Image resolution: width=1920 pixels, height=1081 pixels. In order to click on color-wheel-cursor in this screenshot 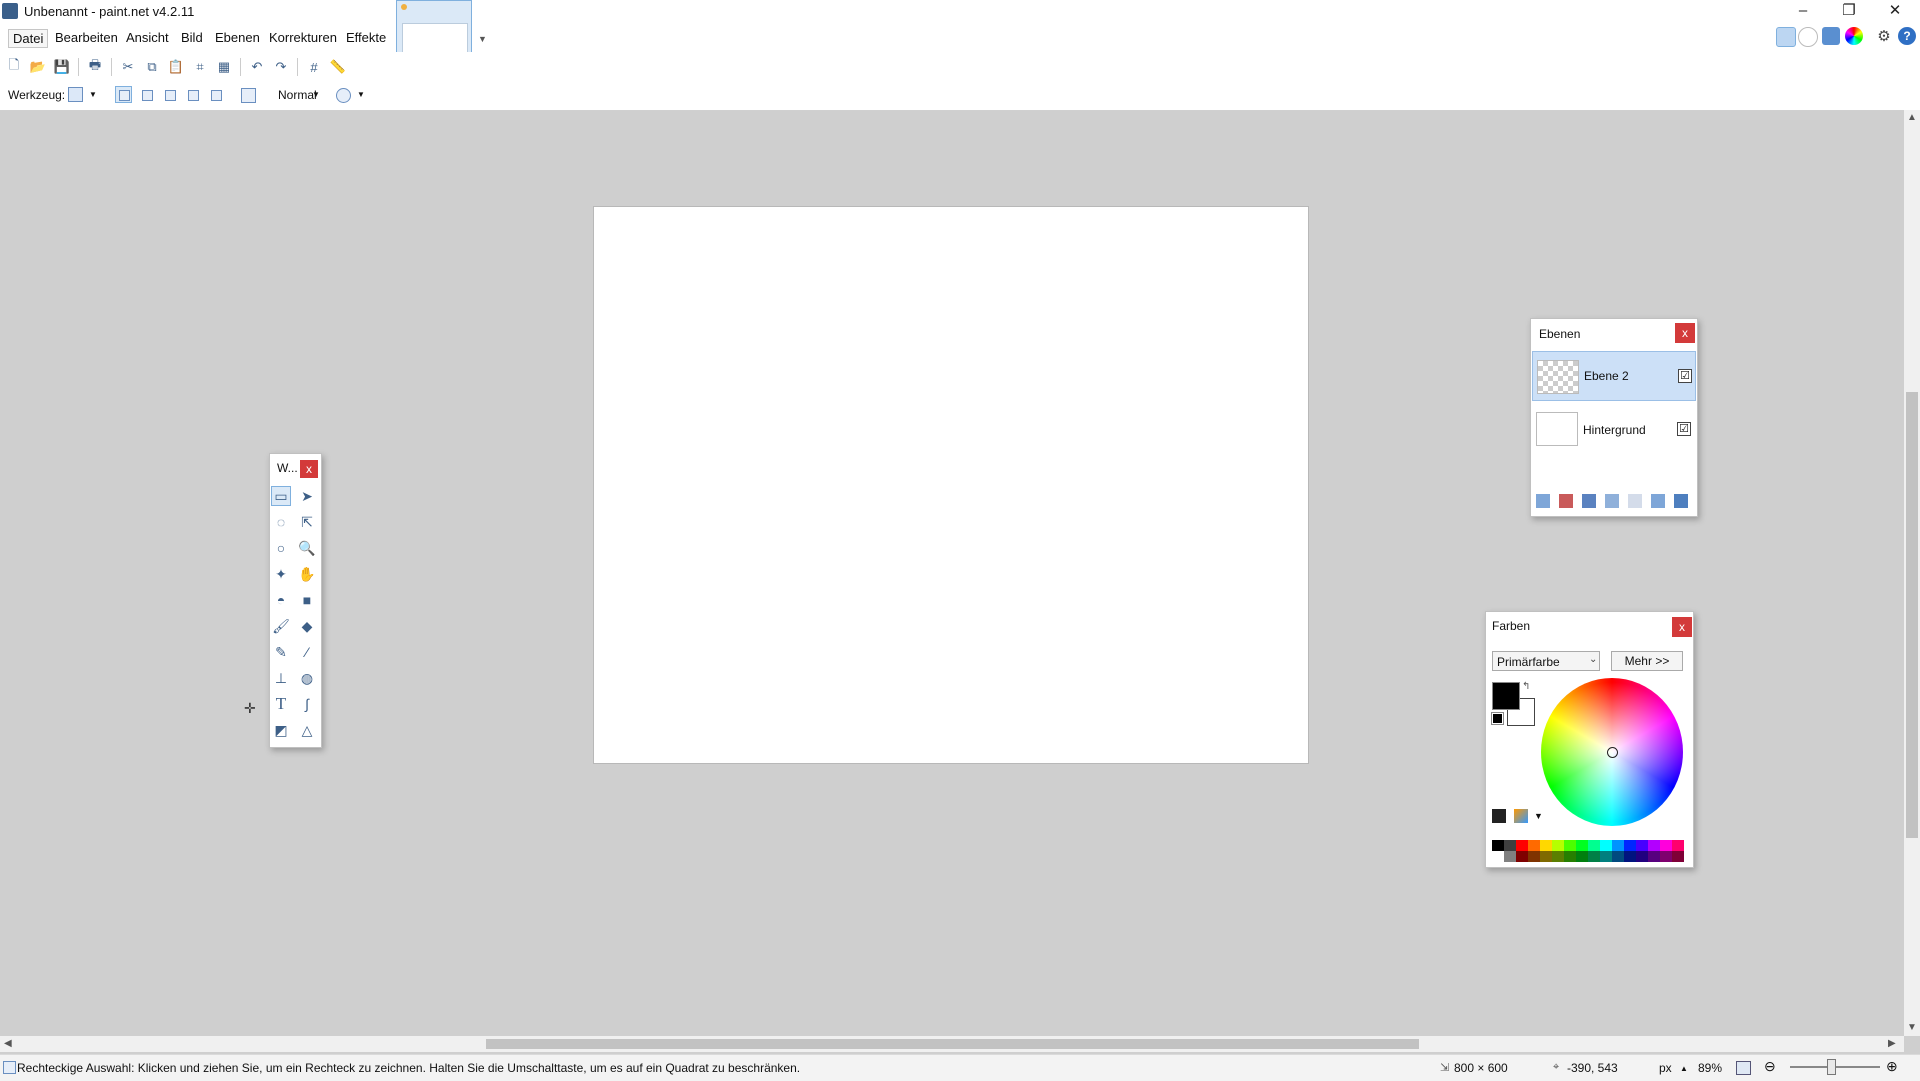, I will do `click(1612, 752)`.